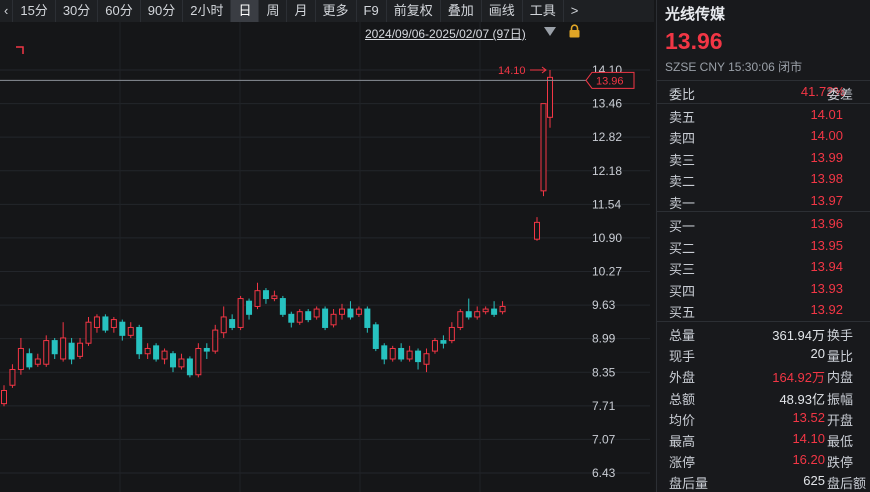 This screenshot has height=492, width=870. What do you see at coordinates (607, 104) in the screenshot?
I see `y-axis-tick-label: 13.46` at bounding box center [607, 104].